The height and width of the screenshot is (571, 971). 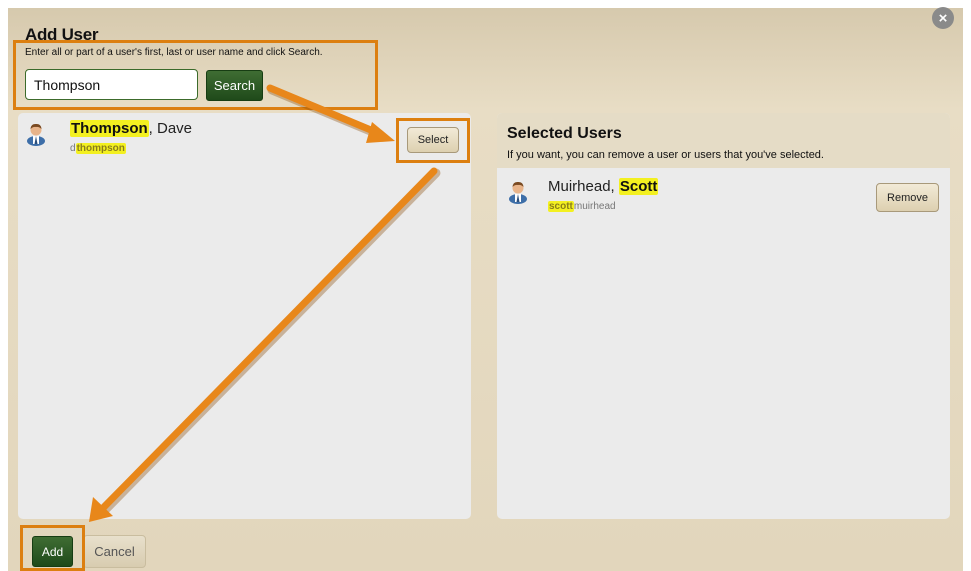 What do you see at coordinates (594, 206) in the screenshot?
I see `login-suffix: muirhead` at bounding box center [594, 206].